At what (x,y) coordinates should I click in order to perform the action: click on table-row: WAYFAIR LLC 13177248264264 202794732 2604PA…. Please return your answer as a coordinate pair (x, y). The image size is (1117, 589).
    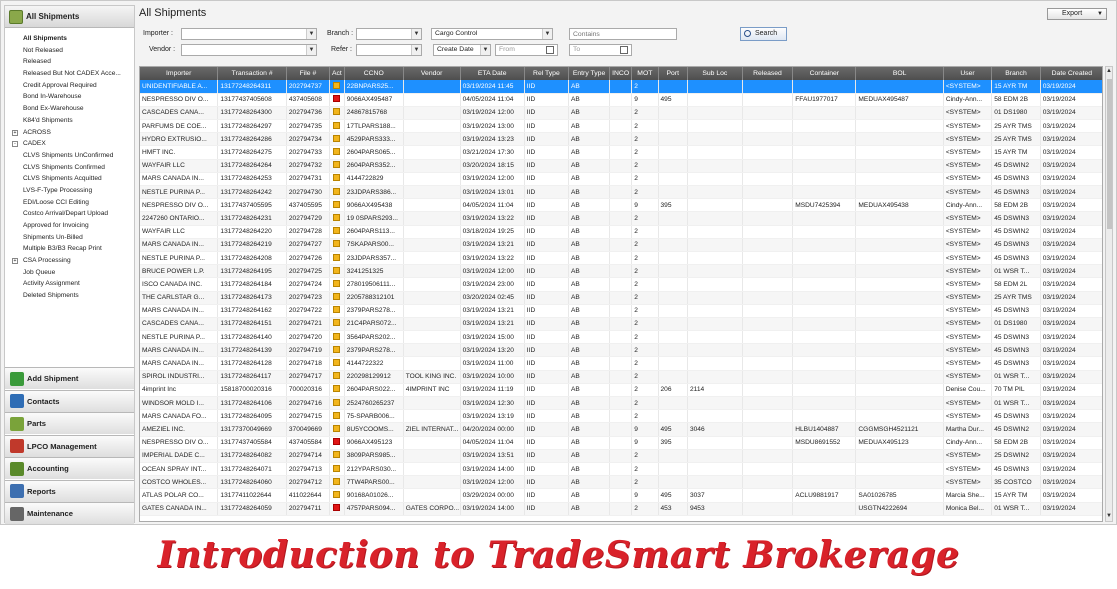
    Looking at the image, I should click on (621, 166).